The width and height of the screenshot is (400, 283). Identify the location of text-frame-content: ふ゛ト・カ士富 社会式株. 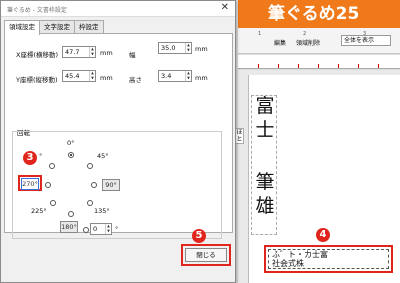
(300, 259).